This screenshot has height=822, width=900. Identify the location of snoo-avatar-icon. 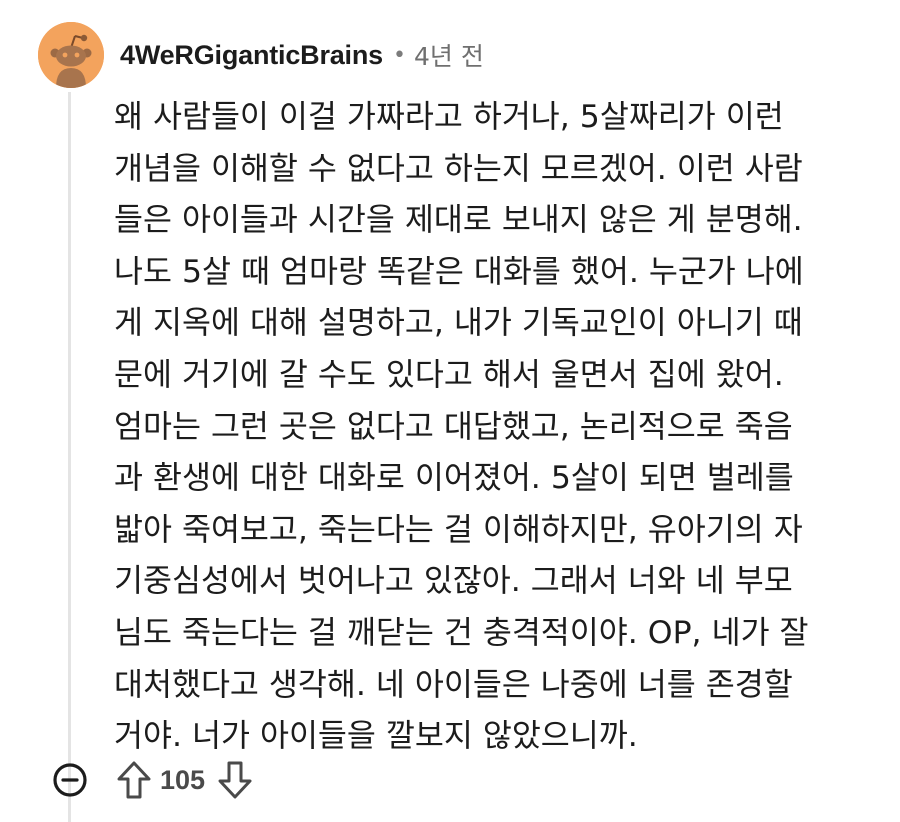
(71, 55).